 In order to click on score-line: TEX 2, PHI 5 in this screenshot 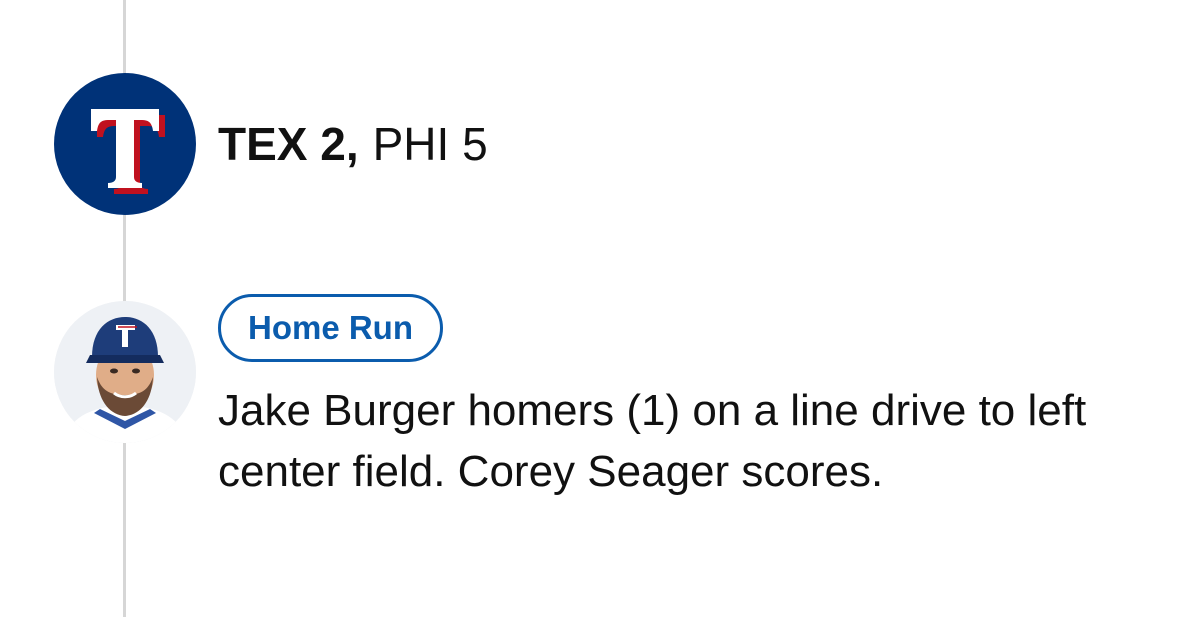, I will do `click(353, 144)`.